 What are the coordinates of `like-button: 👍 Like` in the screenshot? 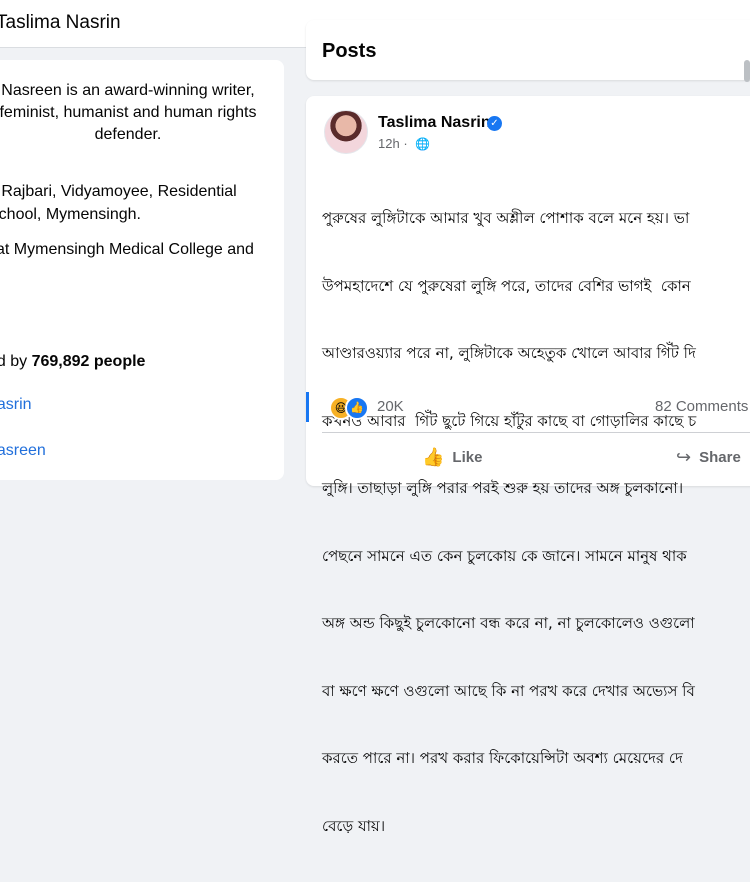 It's located at (452, 457).